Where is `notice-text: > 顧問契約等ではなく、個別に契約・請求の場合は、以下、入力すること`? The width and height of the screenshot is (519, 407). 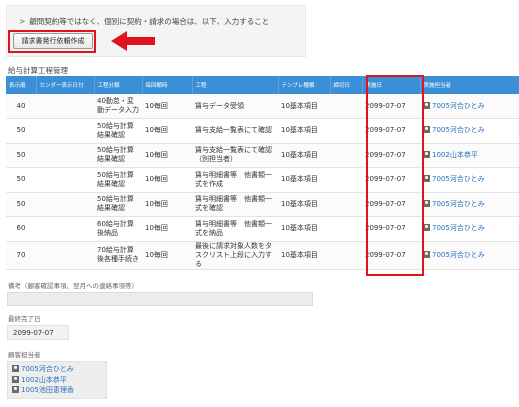
notice-text: > 顧問契約等ではなく、個別に契約・請求の場合は、以下、入力すること is located at coordinates (144, 21).